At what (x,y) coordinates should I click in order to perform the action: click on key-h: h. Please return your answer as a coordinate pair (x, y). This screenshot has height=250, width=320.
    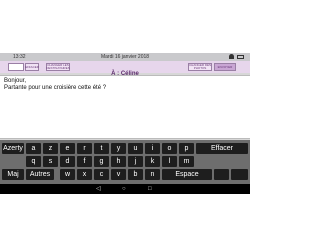
    Looking at the image, I should click on (118, 161).